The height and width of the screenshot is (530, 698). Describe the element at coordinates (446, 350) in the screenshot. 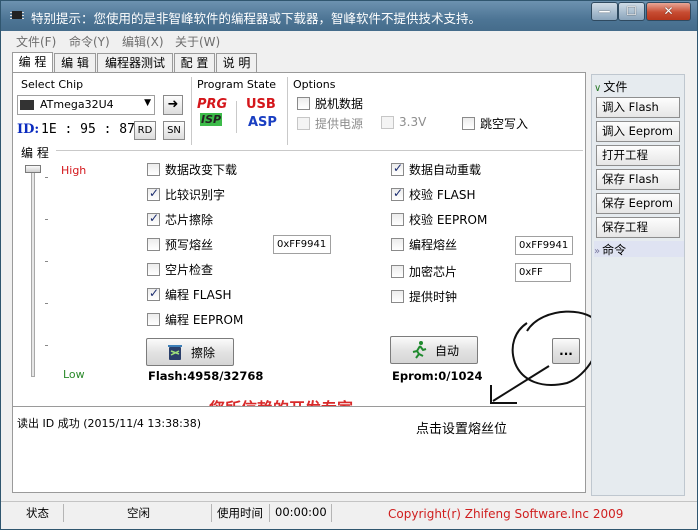

I see `auto-button-label: 自动` at that location.